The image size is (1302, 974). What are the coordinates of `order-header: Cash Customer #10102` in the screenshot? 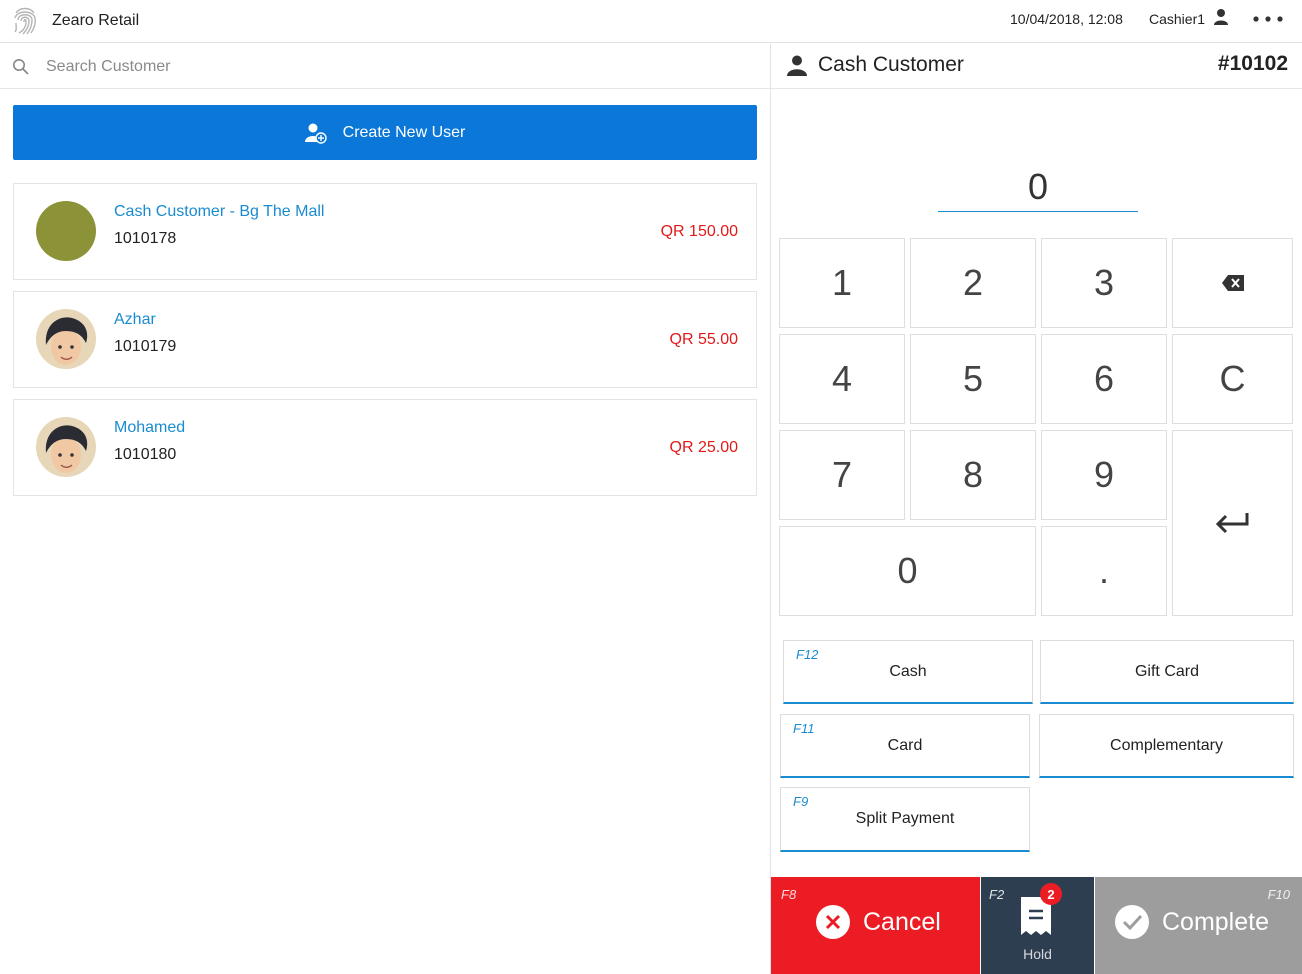 It's located at (1036, 66).